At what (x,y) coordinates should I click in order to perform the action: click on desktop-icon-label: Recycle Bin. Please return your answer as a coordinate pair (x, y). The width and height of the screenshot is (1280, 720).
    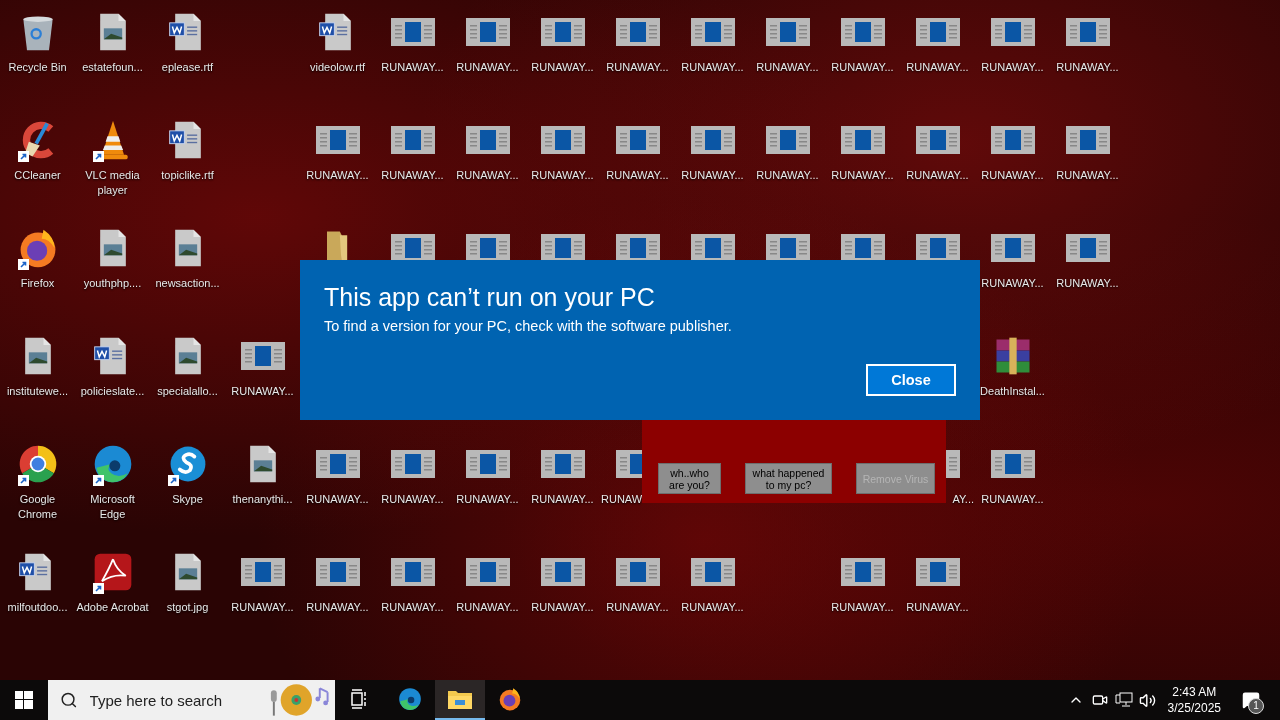
    Looking at the image, I should click on (37, 67).